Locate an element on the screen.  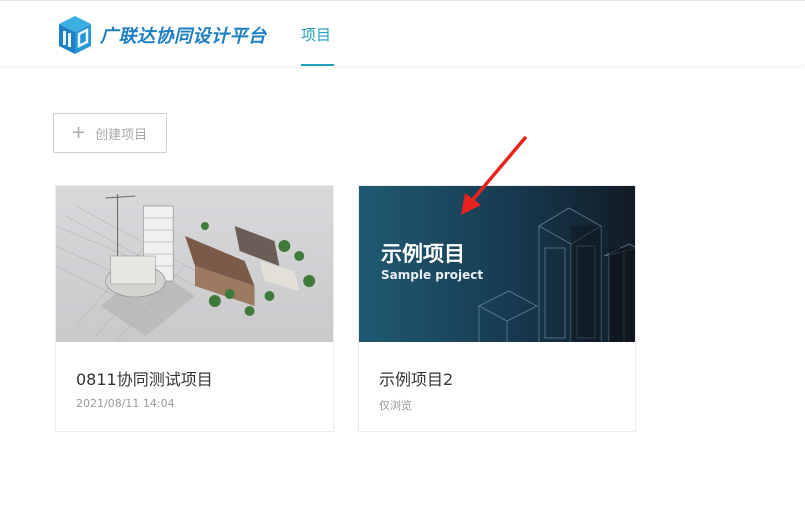
project-permission: 仅浏览 is located at coordinates (395, 405).